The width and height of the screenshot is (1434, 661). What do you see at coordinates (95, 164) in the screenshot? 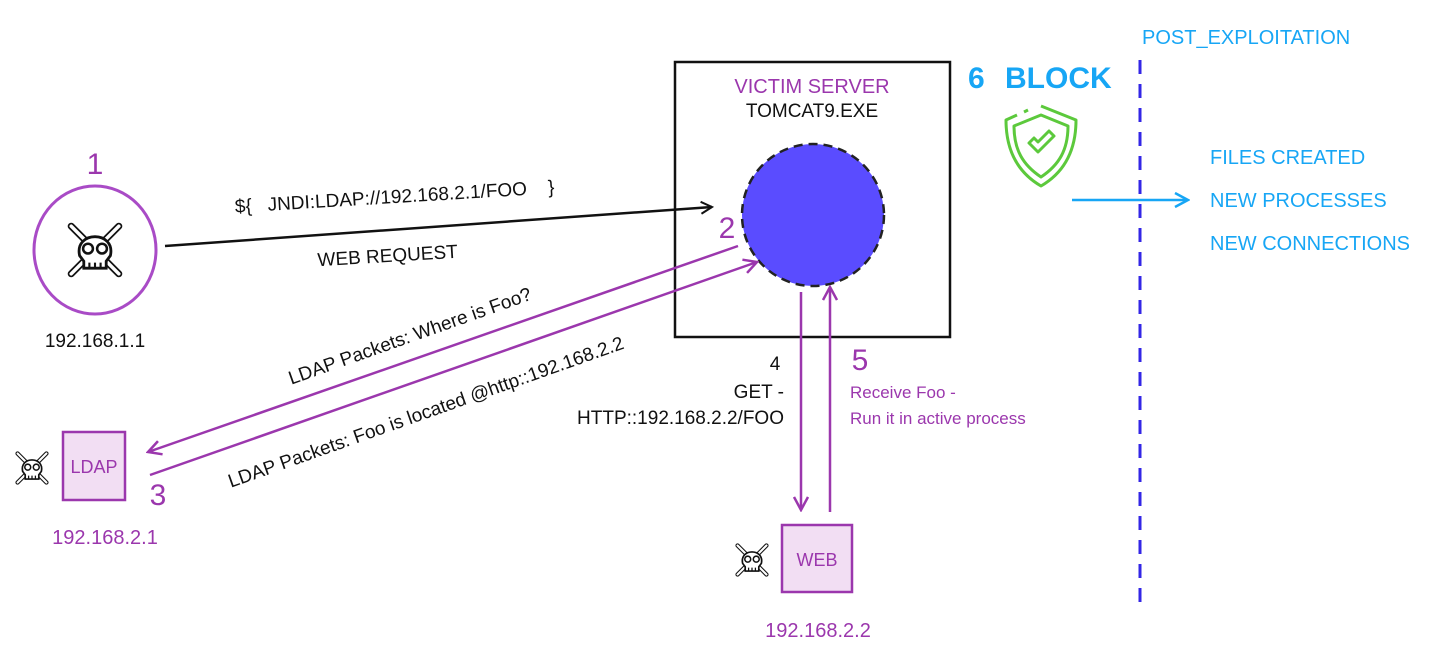
I see `step-1-label: 1` at bounding box center [95, 164].